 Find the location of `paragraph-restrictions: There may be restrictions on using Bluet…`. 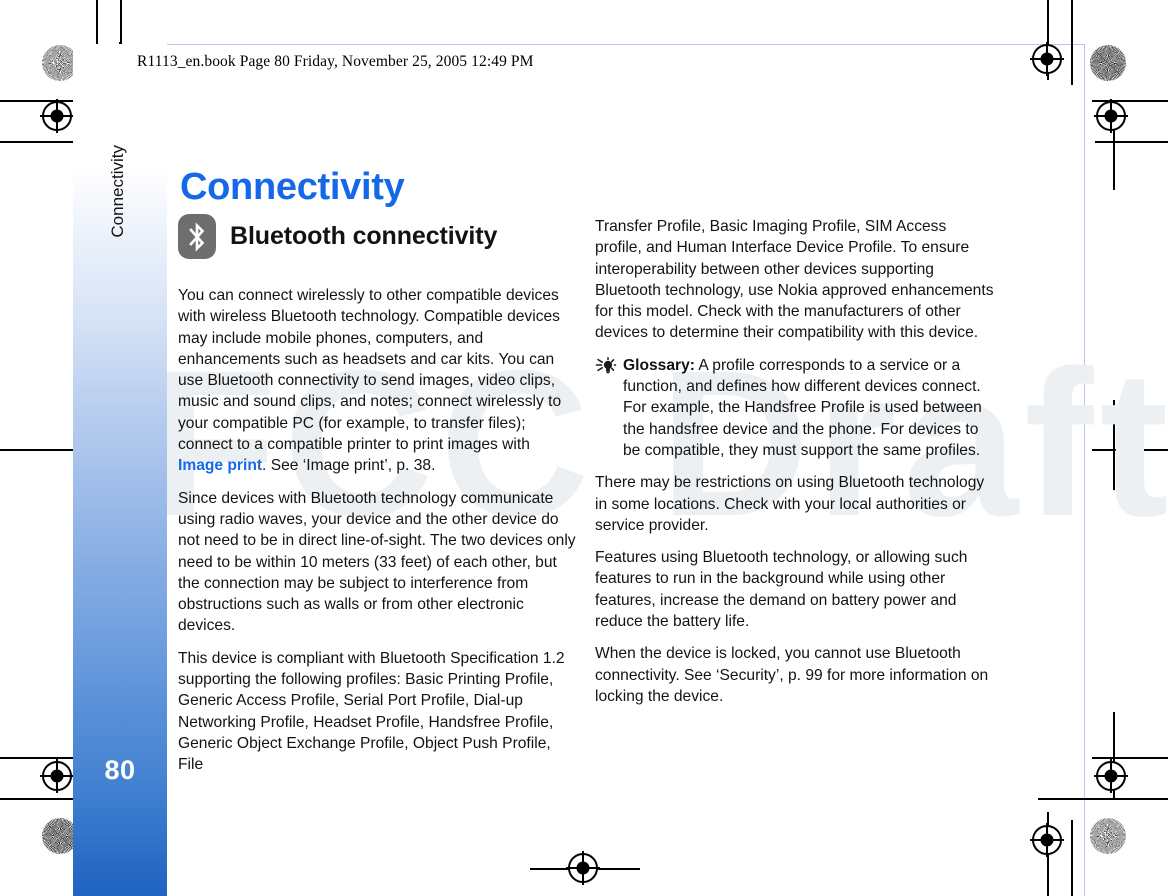

paragraph-restrictions: There may be restrictions on using Bluet… is located at coordinates (790, 504).